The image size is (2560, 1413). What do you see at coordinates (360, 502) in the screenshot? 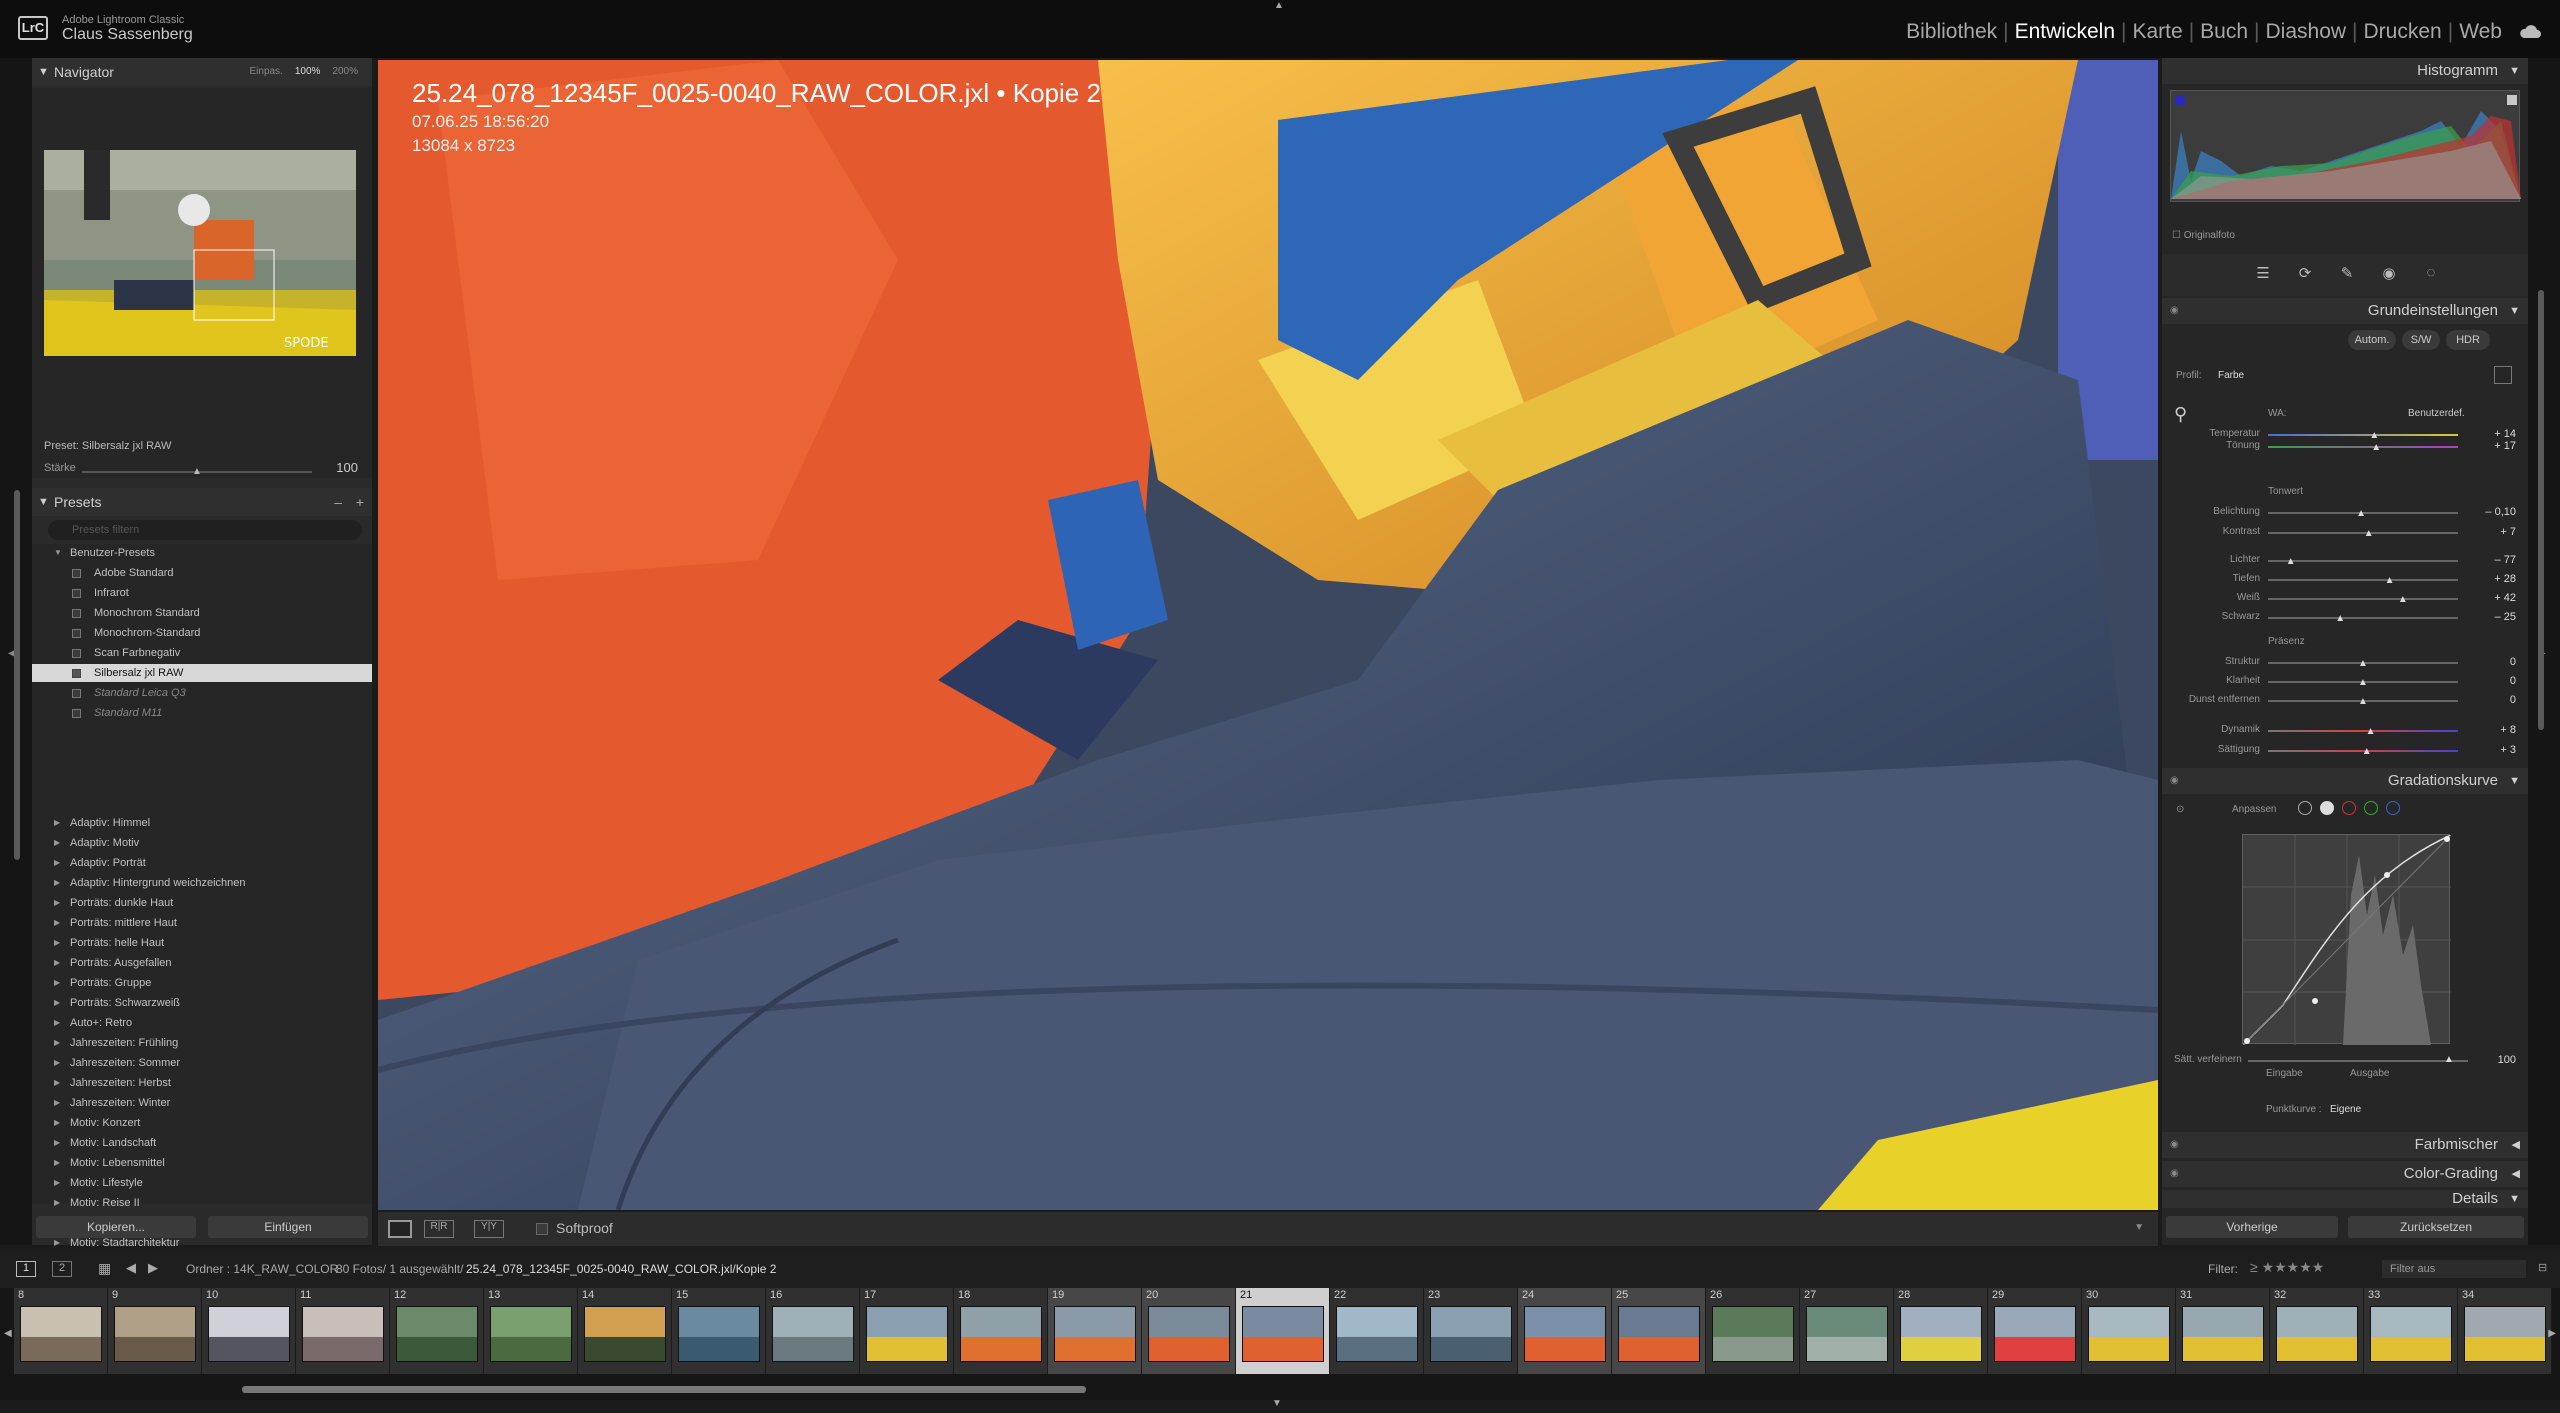
I see `add-preset-icon: +` at bounding box center [360, 502].